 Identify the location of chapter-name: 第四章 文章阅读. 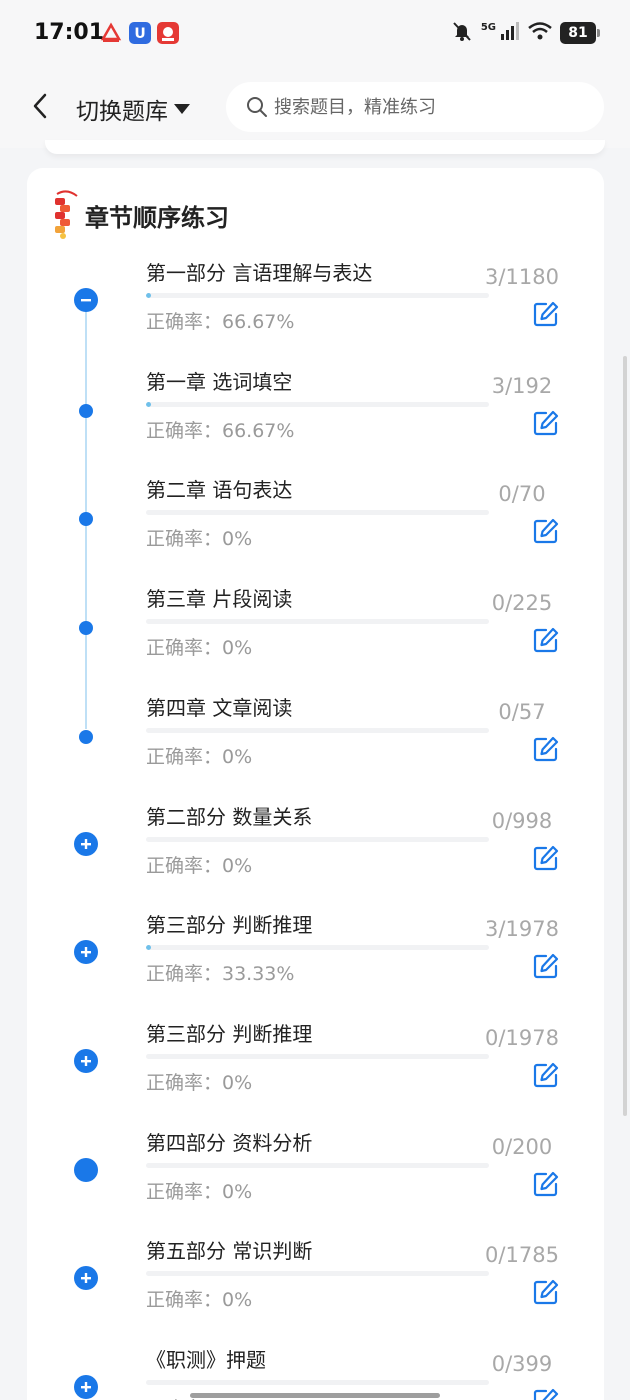
(219, 707).